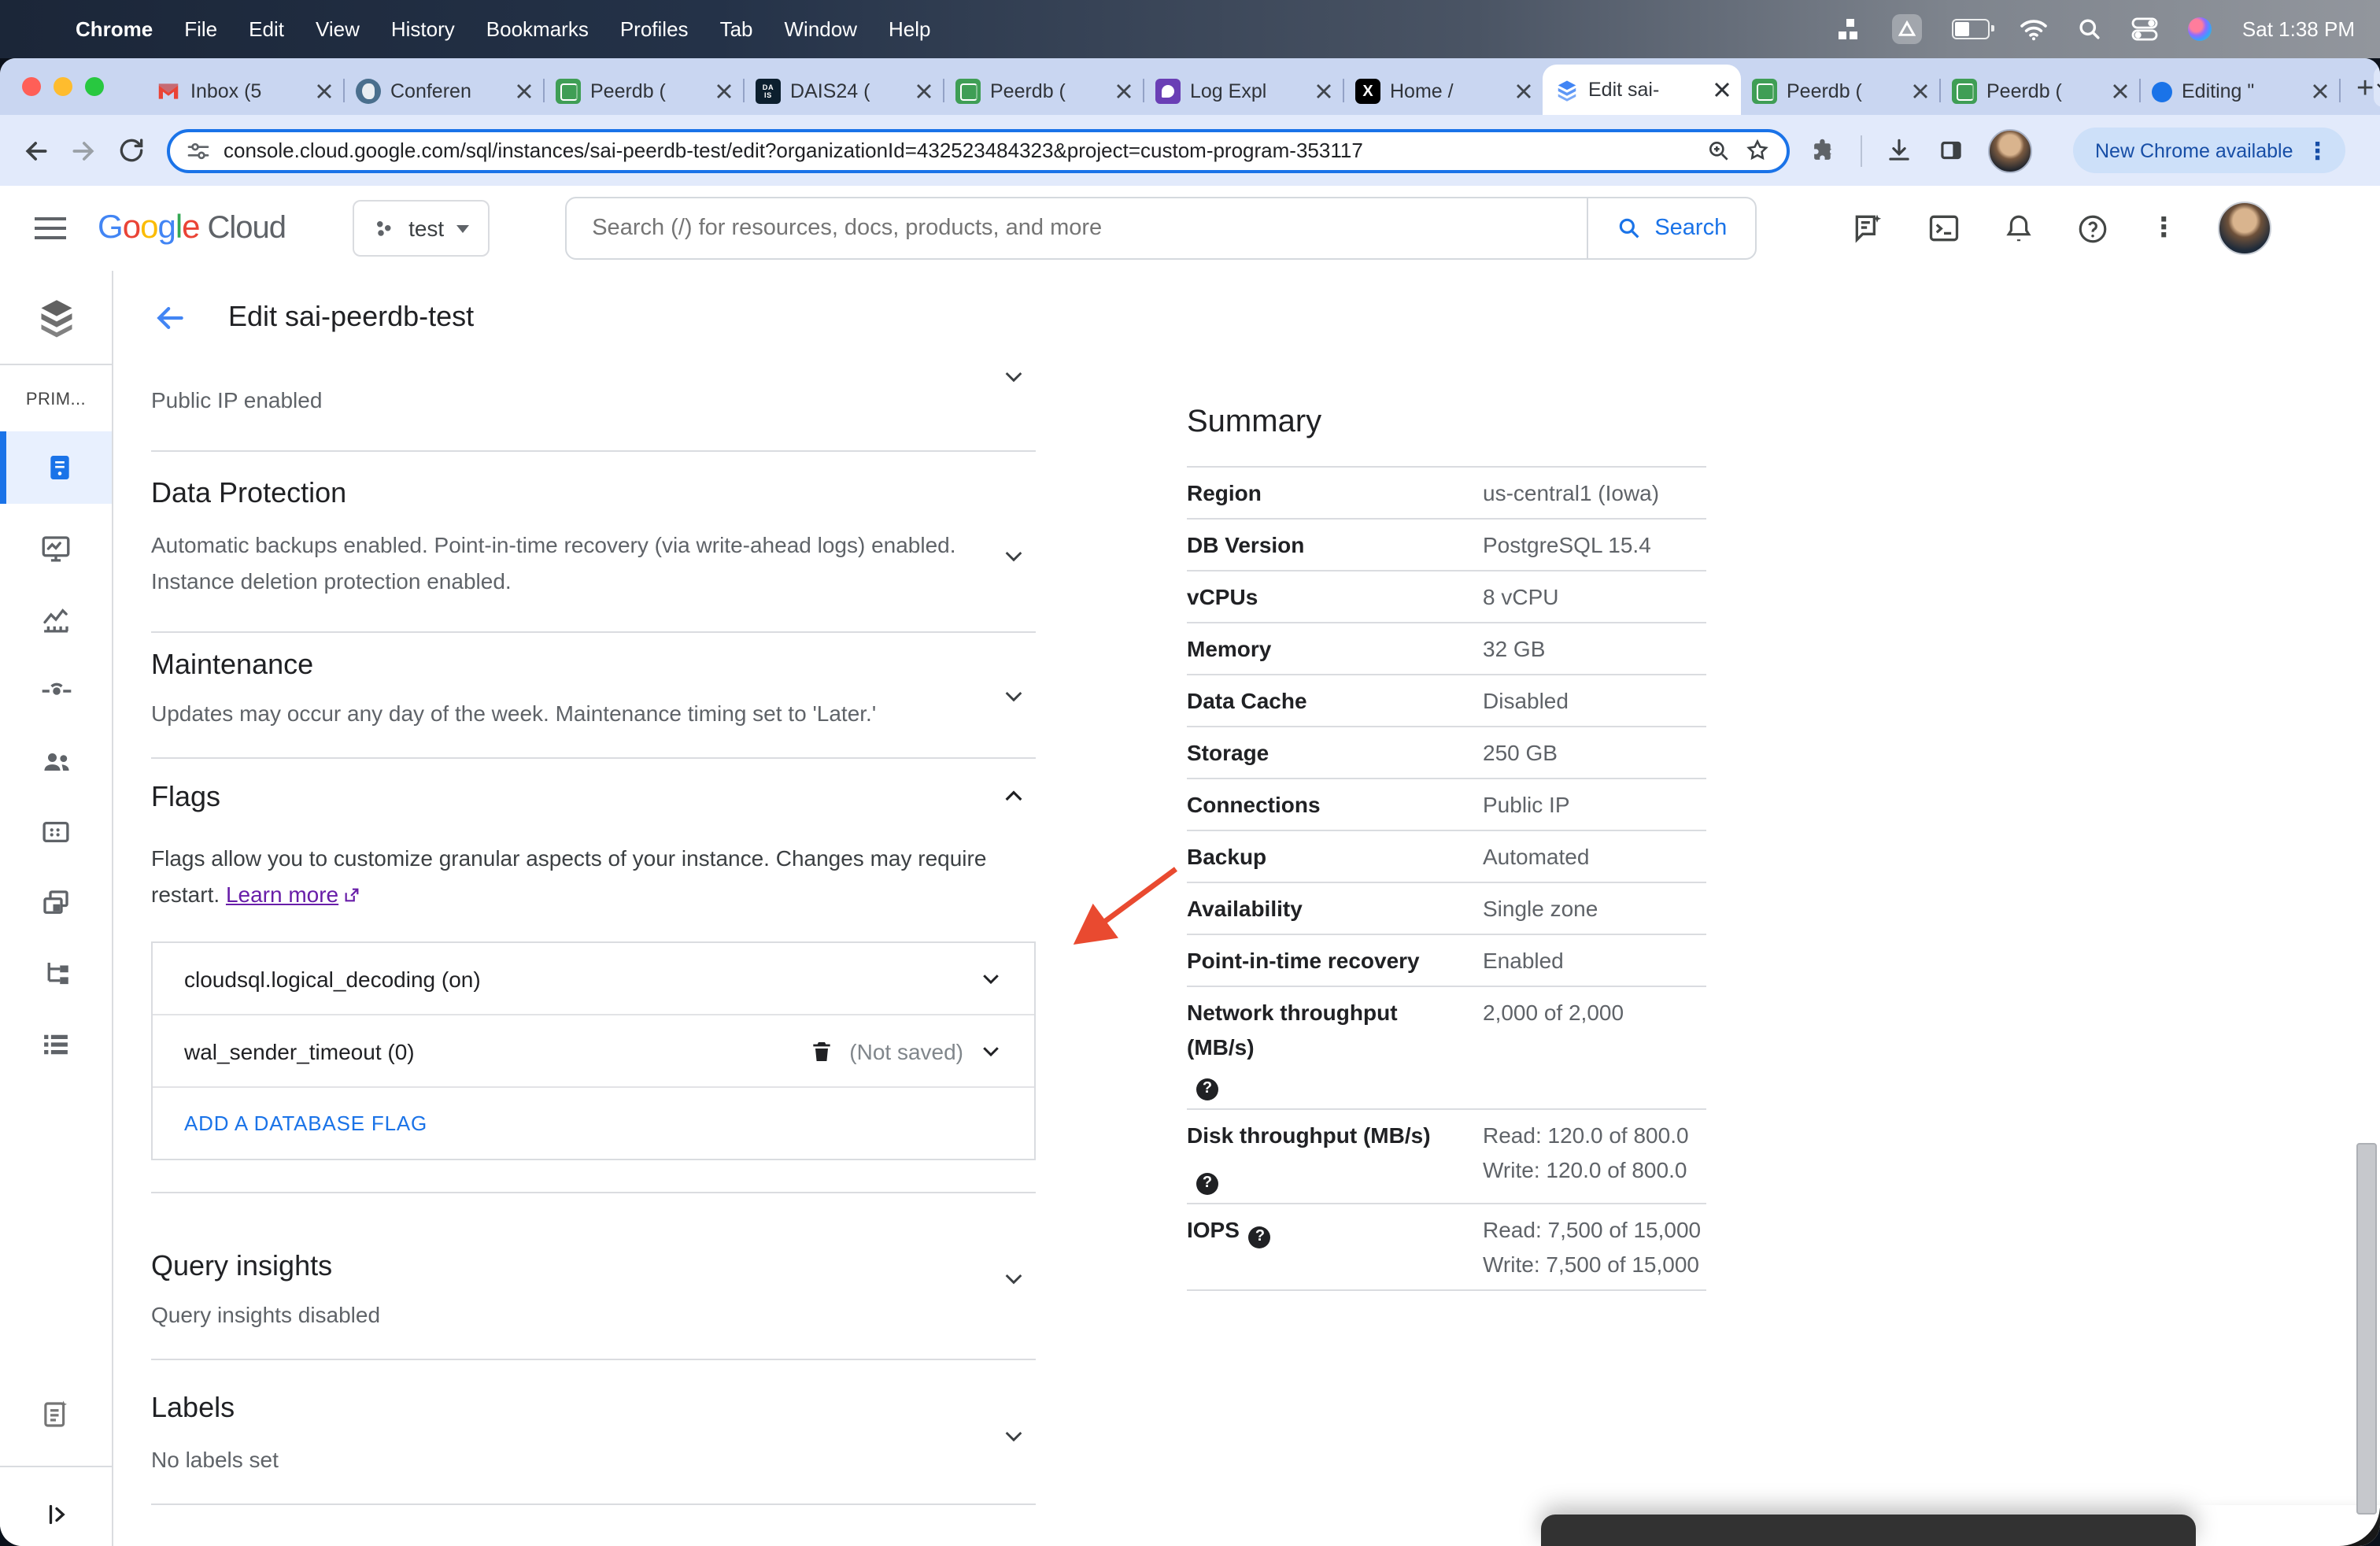 The image size is (2380, 1546). I want to click on menu-help: Help, so click(910, 29).